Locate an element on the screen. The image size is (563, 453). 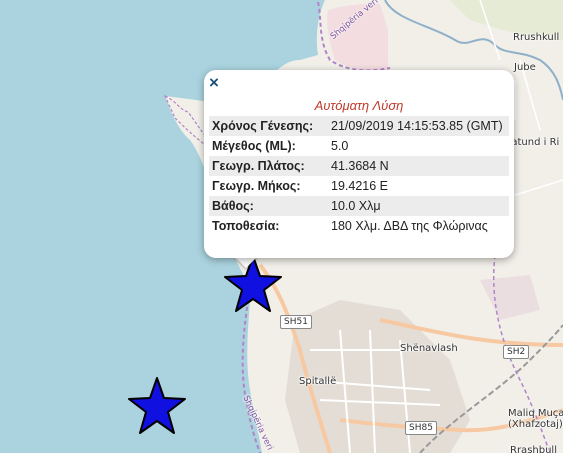
road-label-sh2: SH2 is located at coordinates (516, 352).